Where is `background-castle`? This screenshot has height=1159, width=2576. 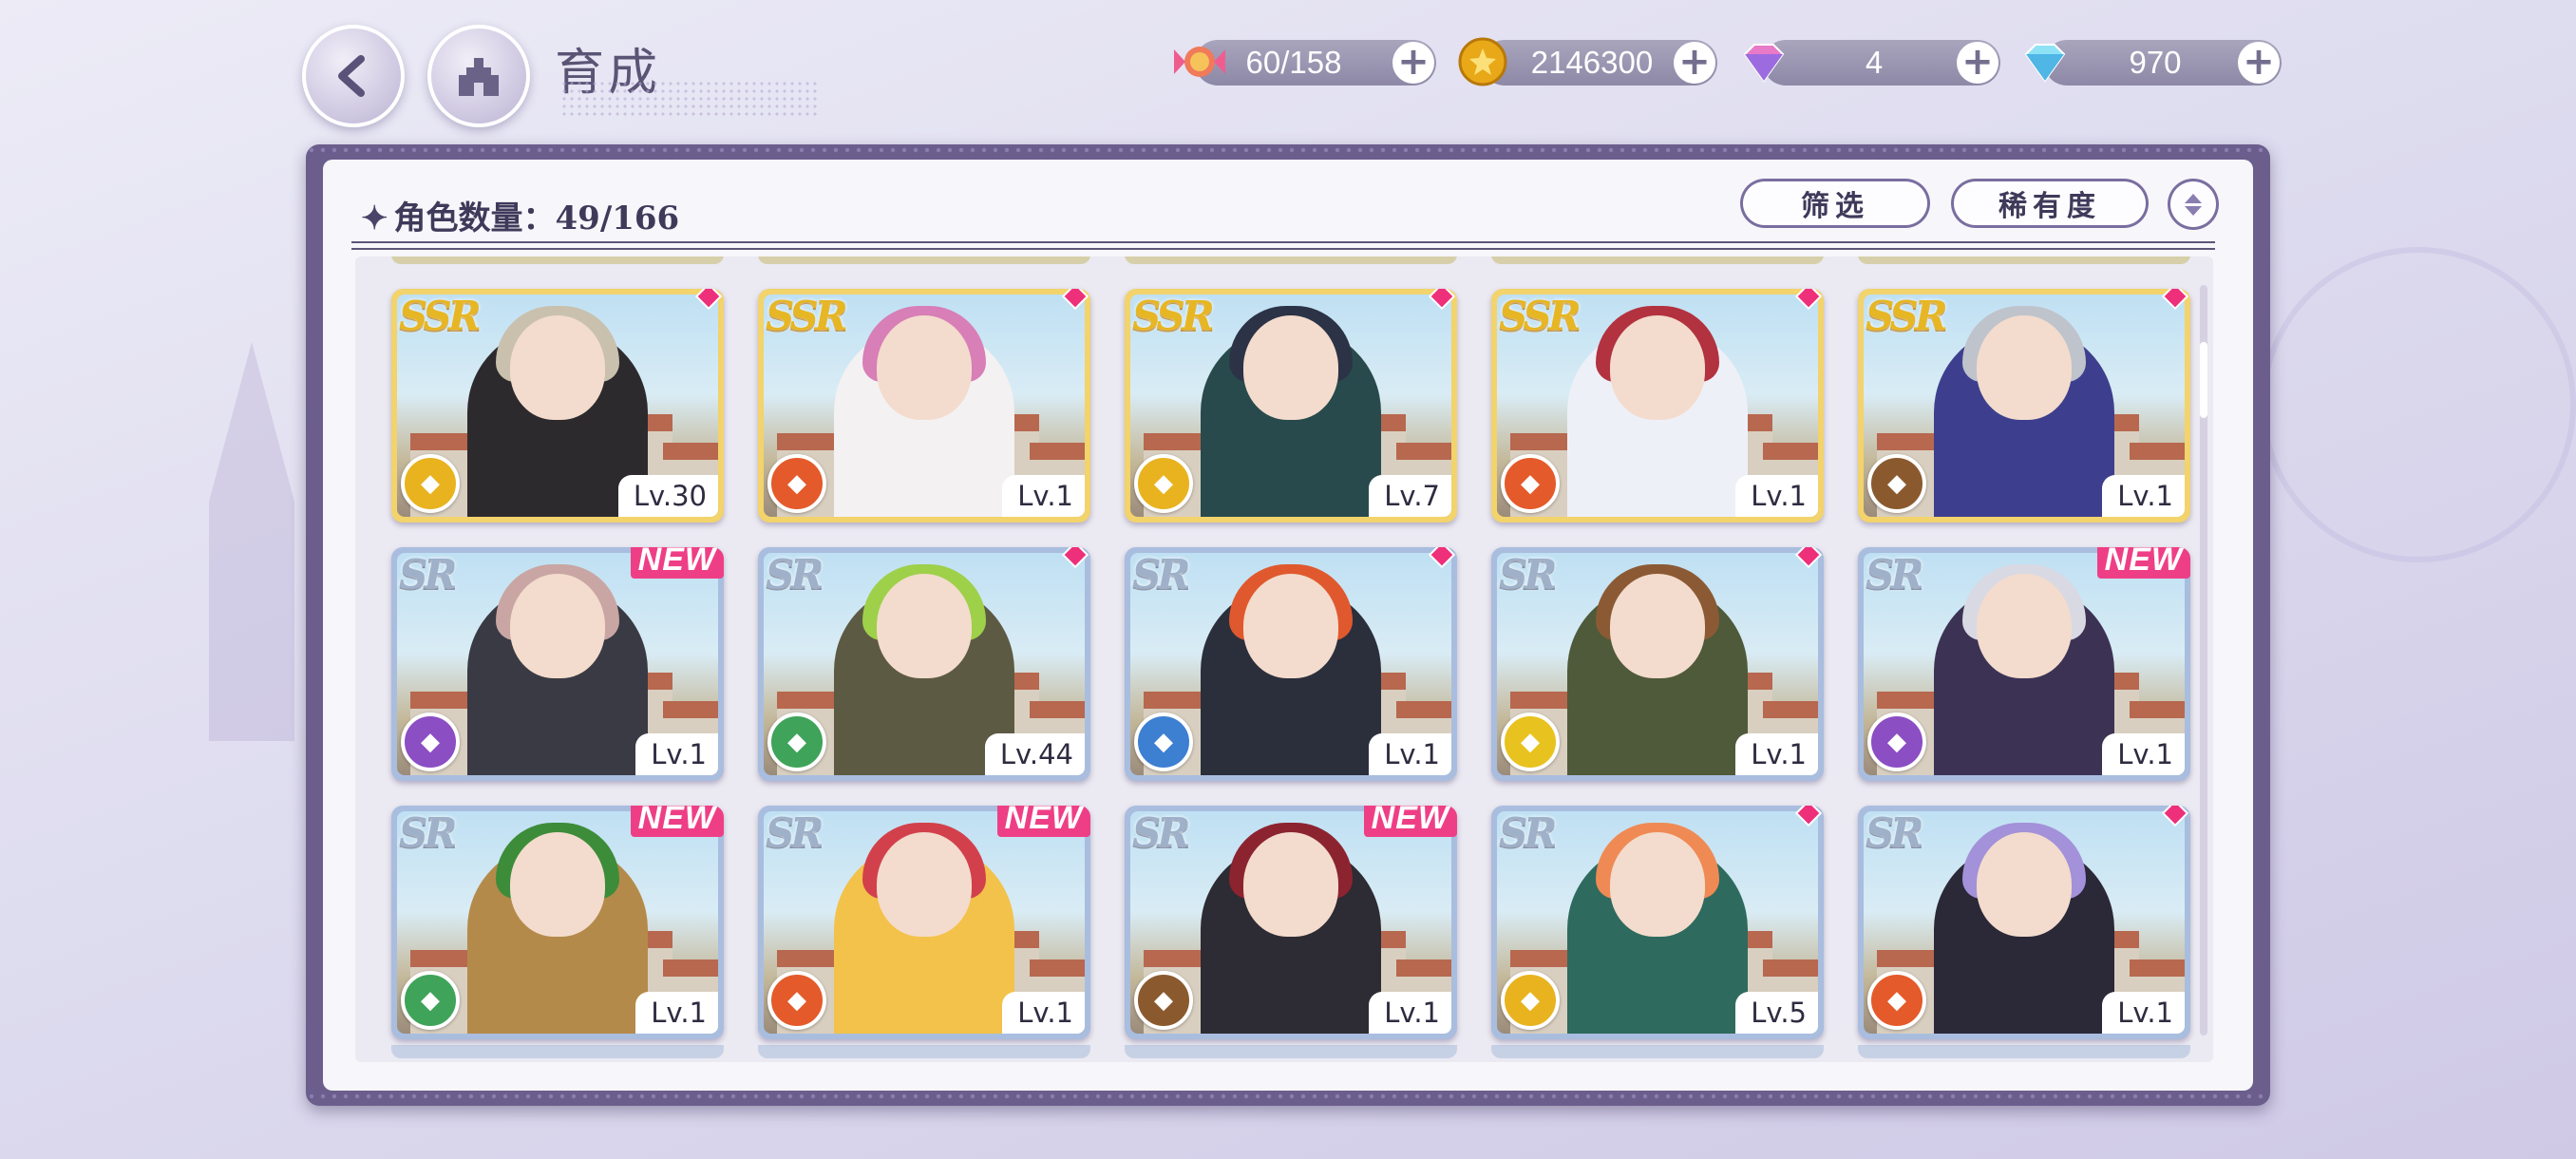 background-castle is located at coordinates (251, 541).